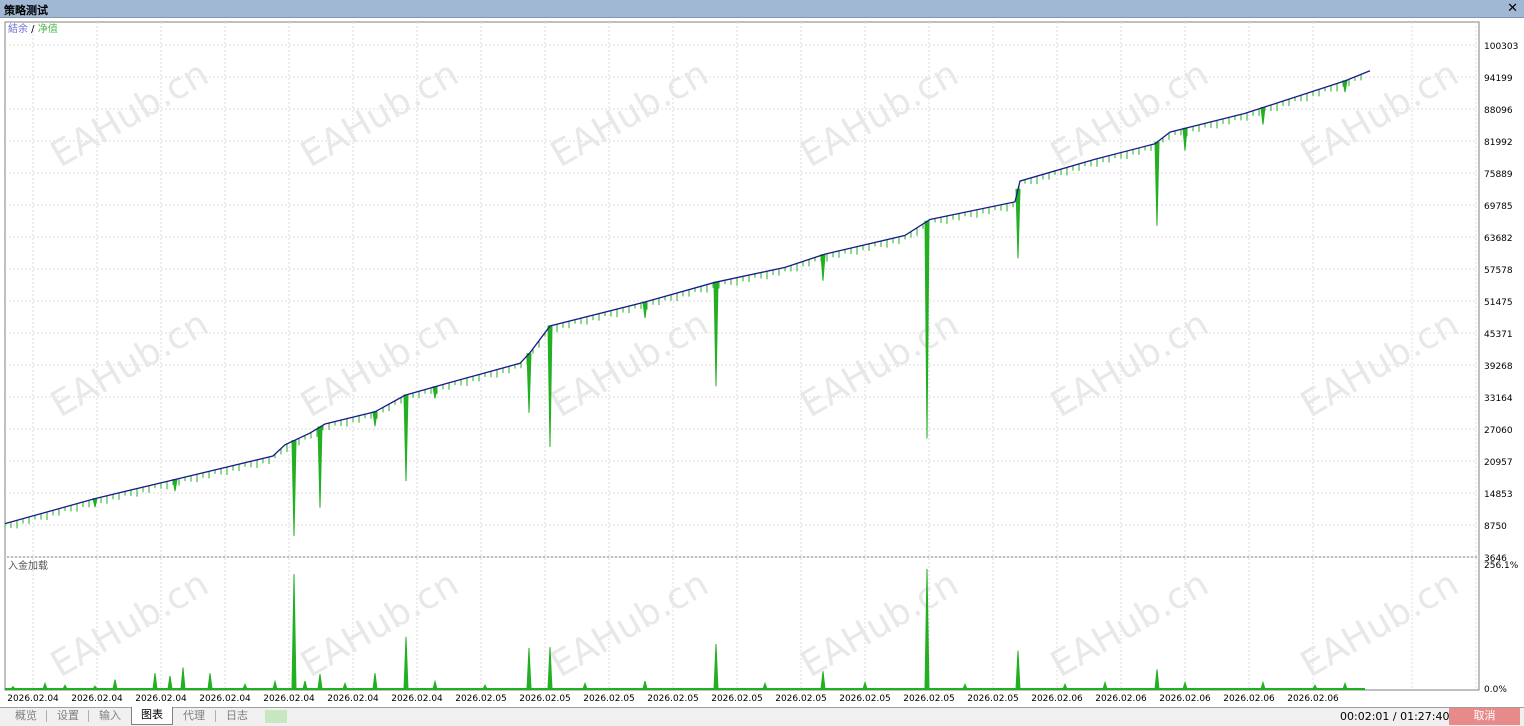  I want to click on tab-agents: 代理, so click(194, 716).